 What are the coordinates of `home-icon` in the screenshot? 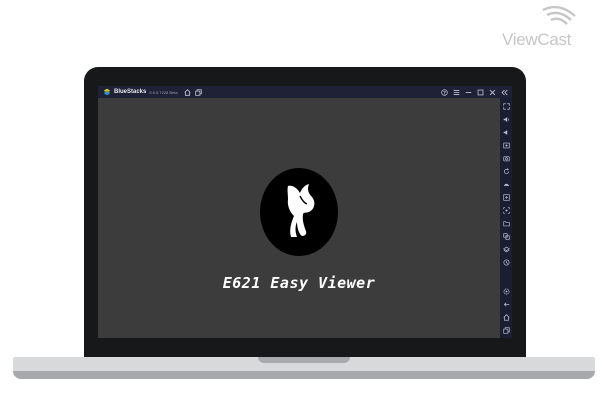 It's located at (187, 92).